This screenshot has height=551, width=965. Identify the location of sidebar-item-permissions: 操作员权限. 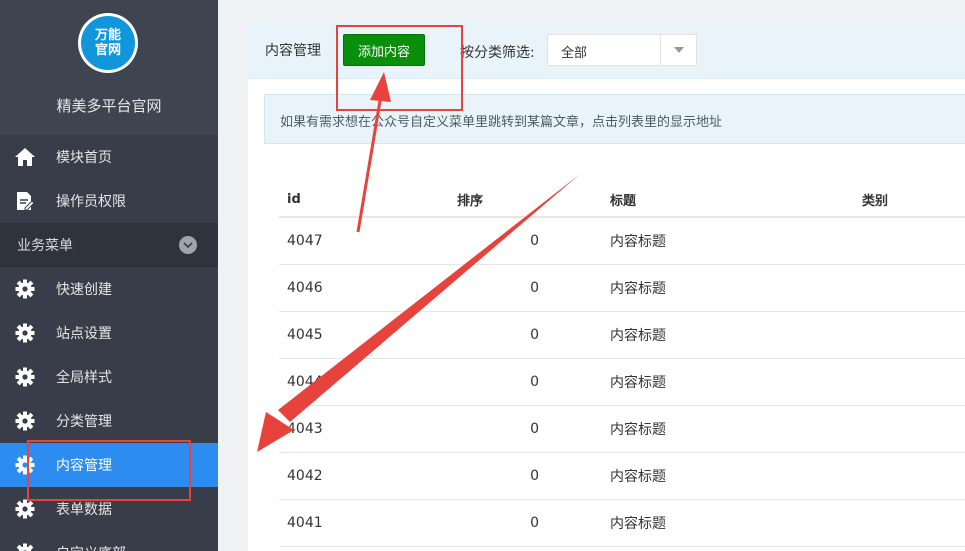
(109, 201).